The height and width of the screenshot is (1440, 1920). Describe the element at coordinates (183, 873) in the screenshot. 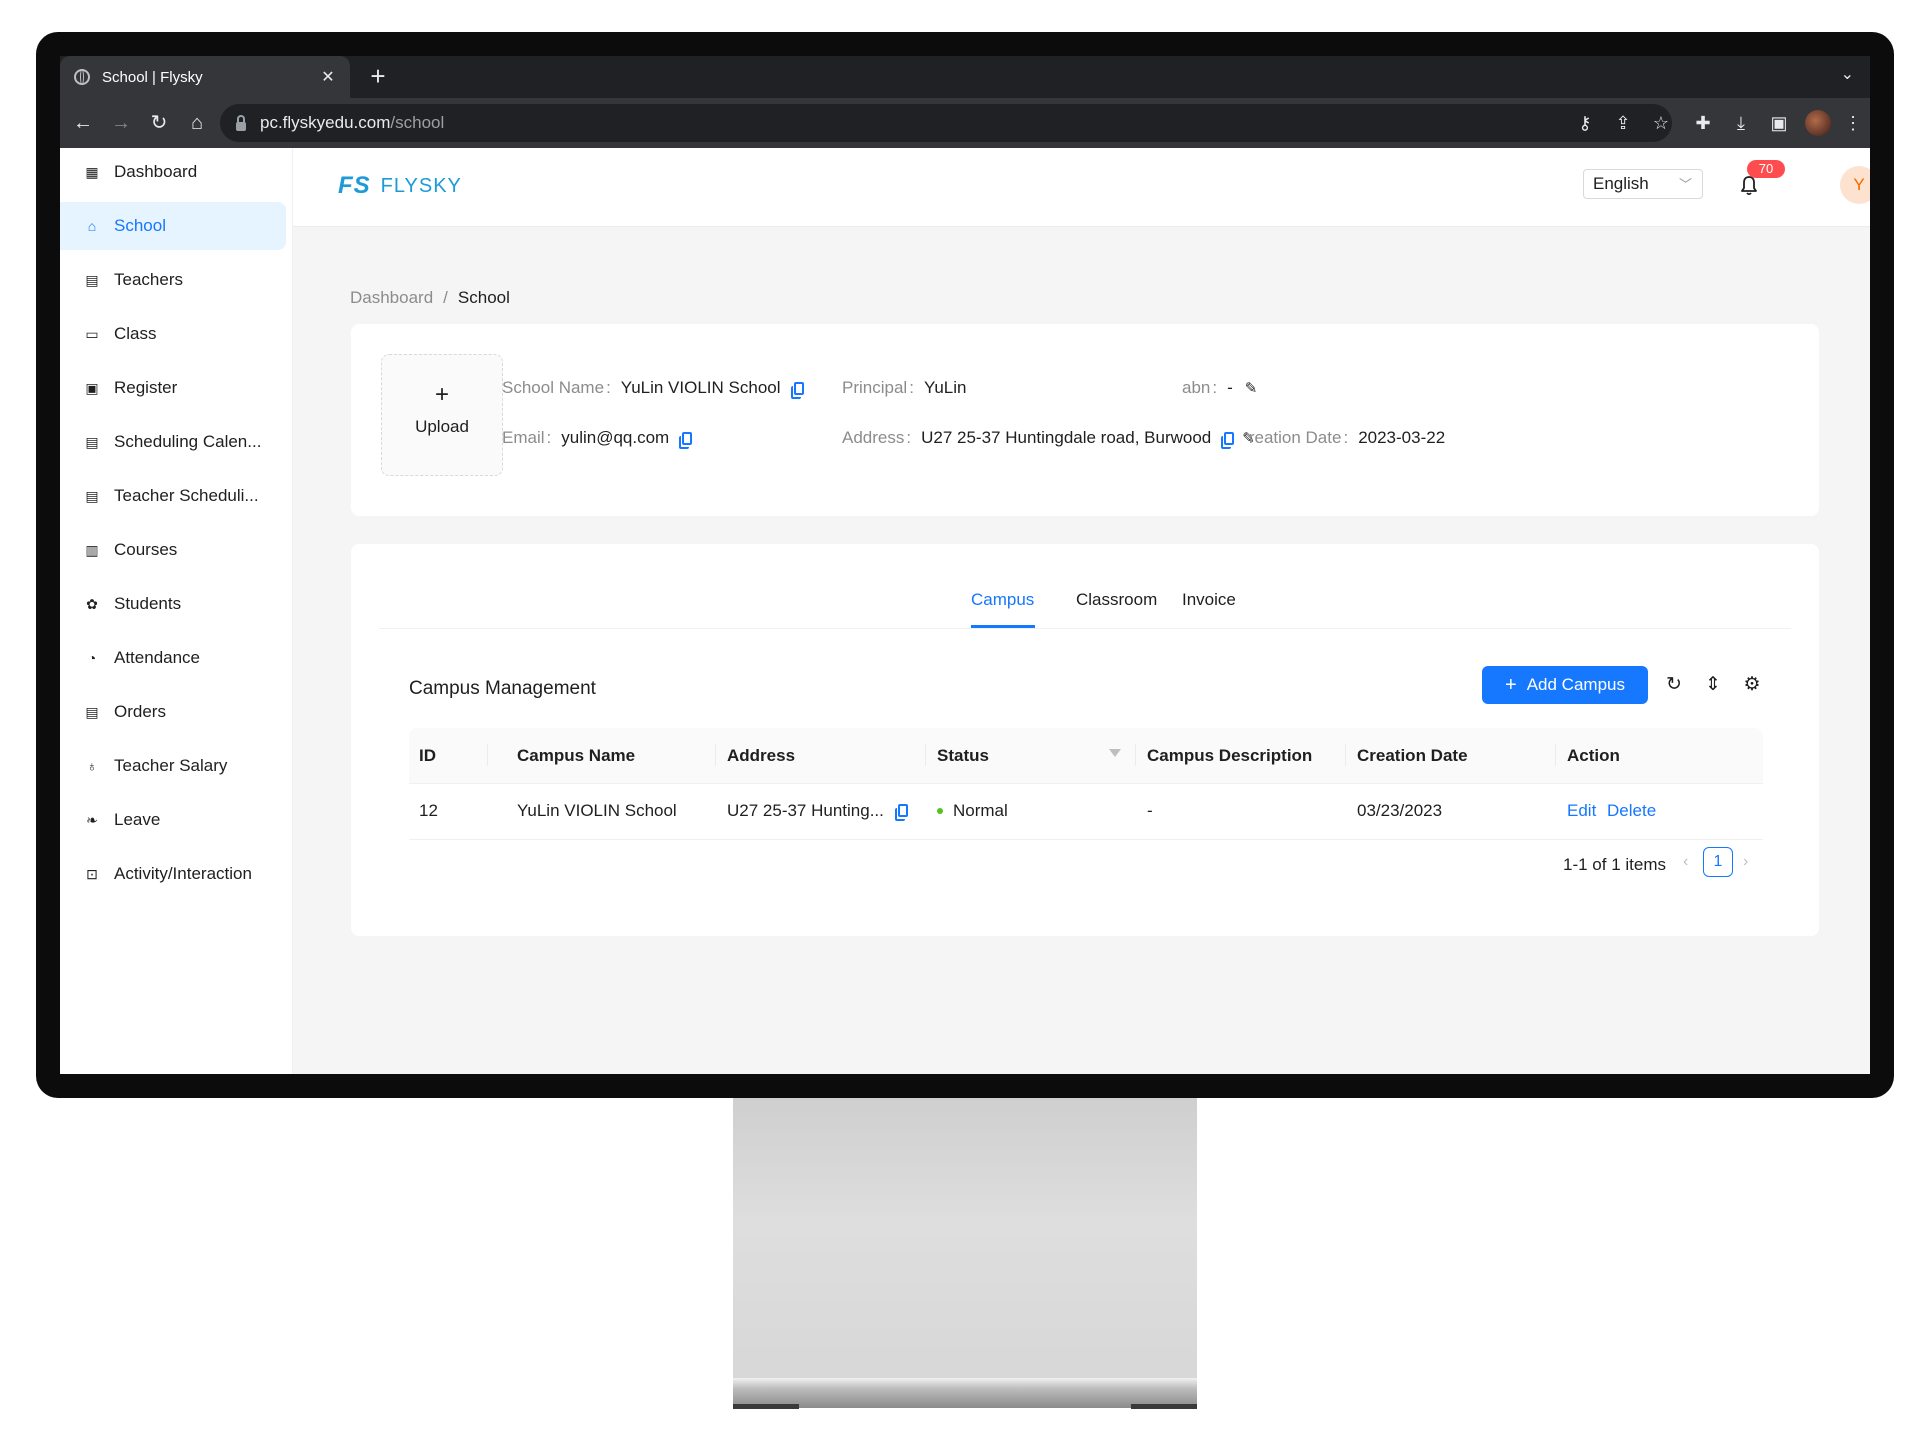

I see `sidebar-item-label: Activity/Interaction` at that location.